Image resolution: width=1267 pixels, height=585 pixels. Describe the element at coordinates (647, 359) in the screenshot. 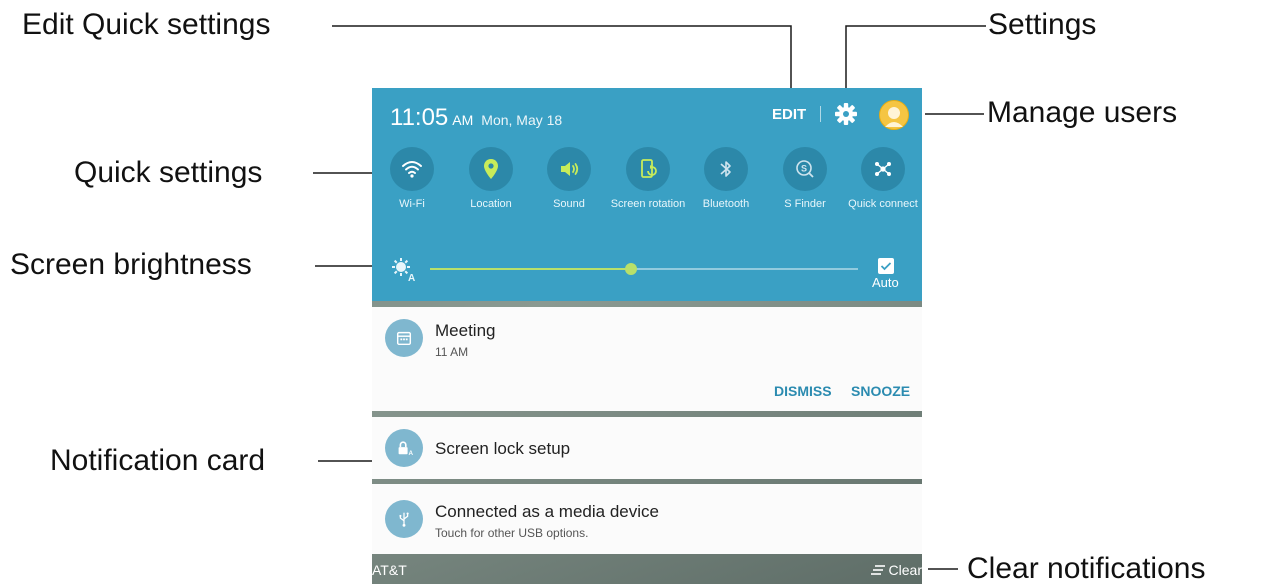

I see `notification-card-meeting: Meeting 11 AM DISMISS SNOOZE` at that location.